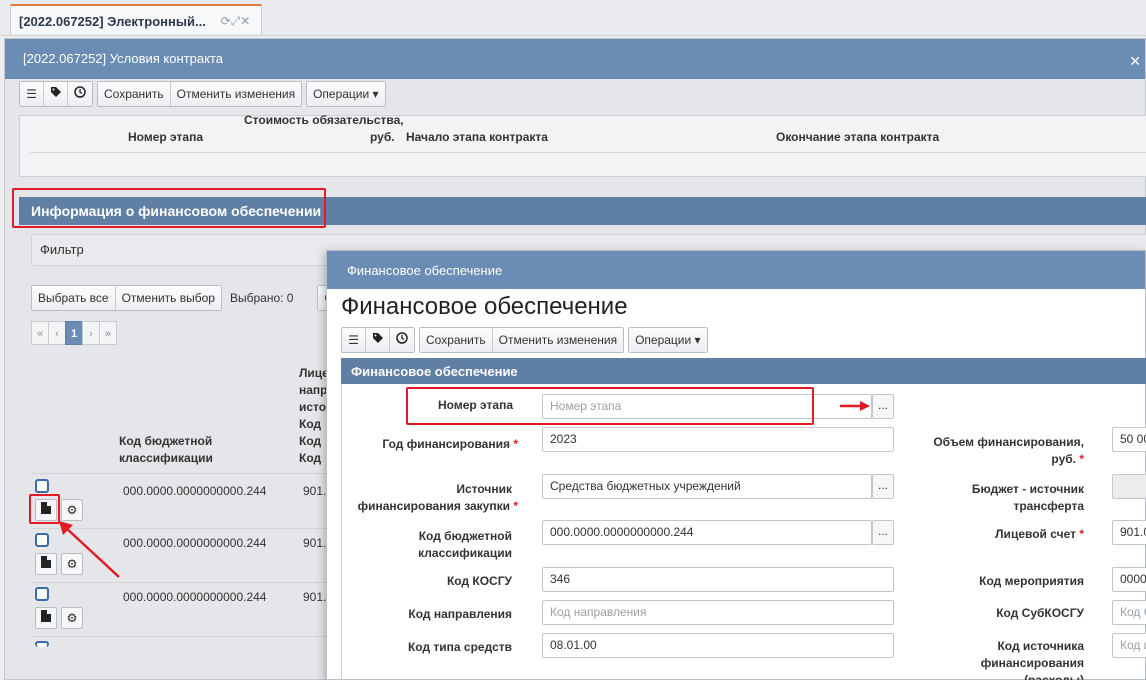 Image resolution: width=1146 pixels, height=680 pixels. Describe the element at coordinates (310, 441) in the screenshot. I see `grid-head-col2-line5: Код` at that location.